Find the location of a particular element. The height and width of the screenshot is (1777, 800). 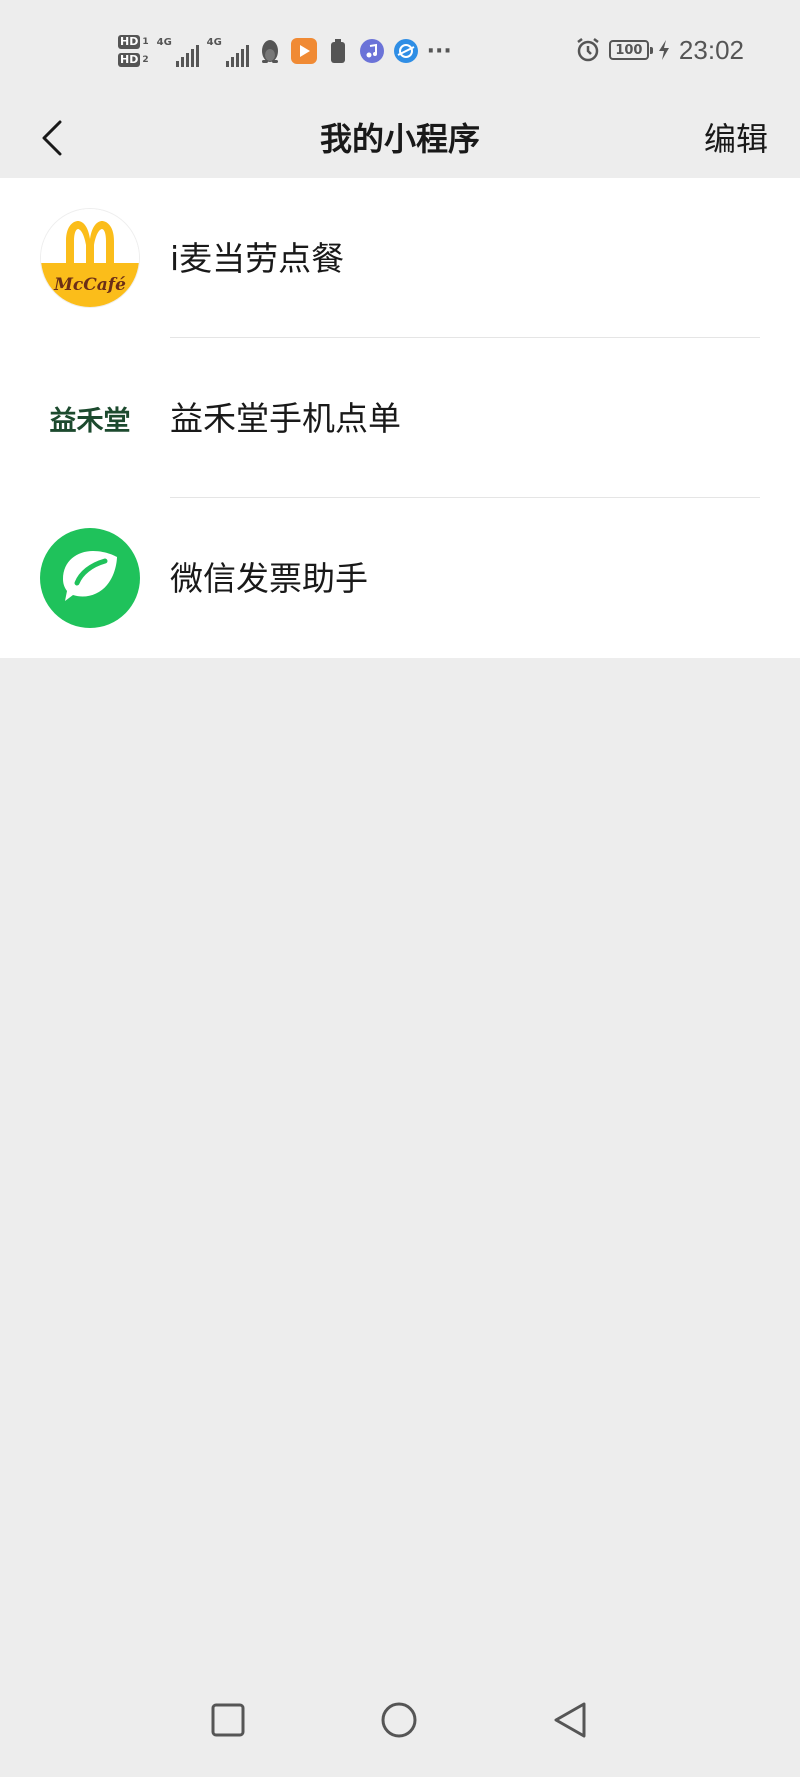

sim2-indicator: HD 2 is located at coordinates (133, 60).